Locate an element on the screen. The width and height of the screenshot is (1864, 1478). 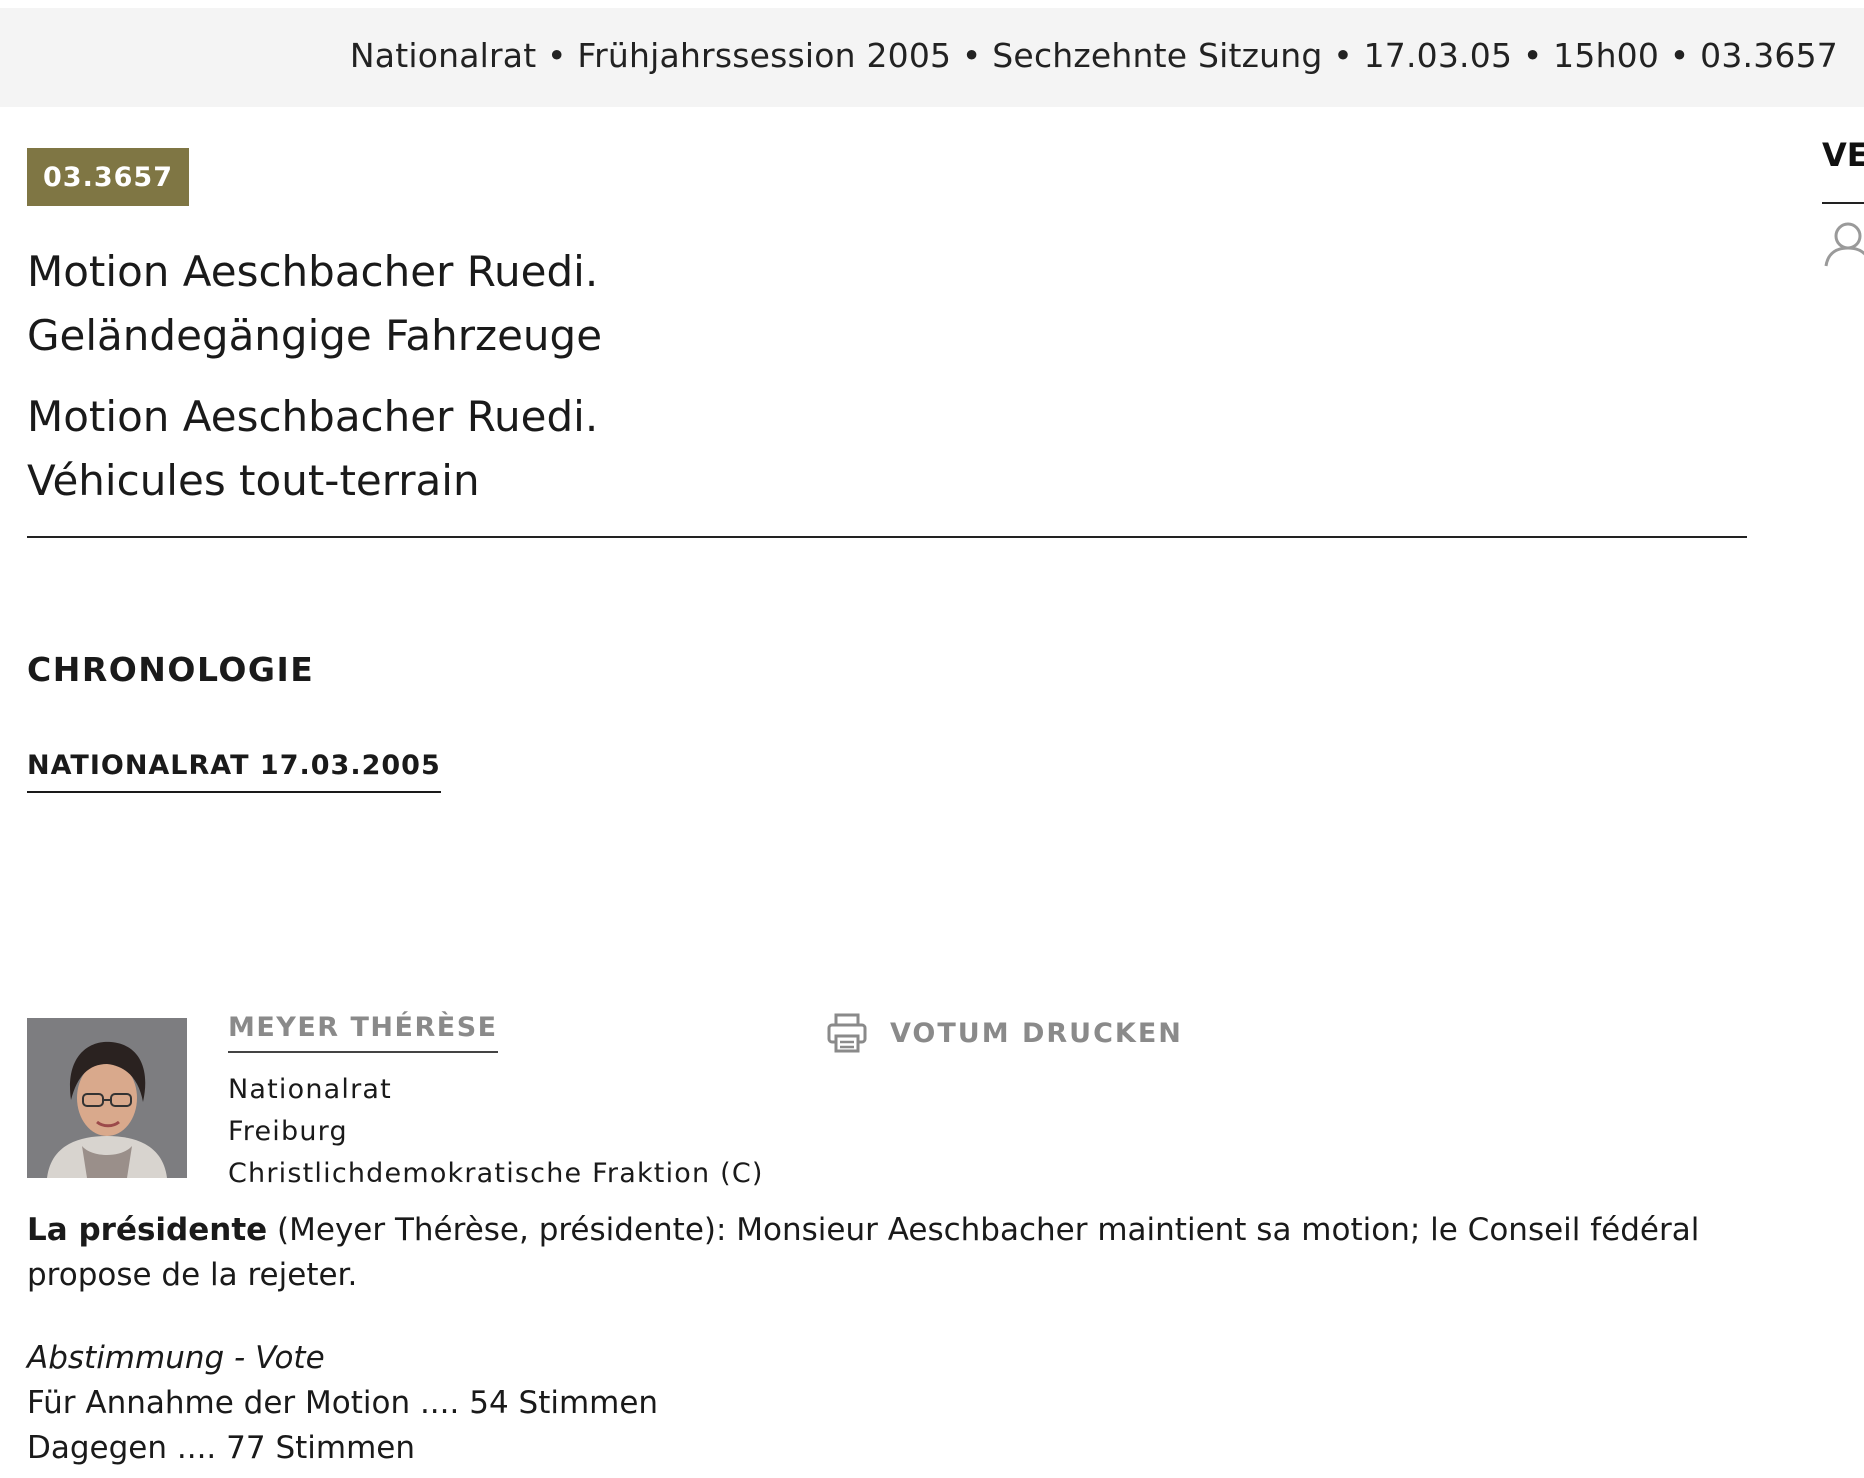
print-vote-button: VOTUM DRUCKEN is located at coordinates (1004, 1033).